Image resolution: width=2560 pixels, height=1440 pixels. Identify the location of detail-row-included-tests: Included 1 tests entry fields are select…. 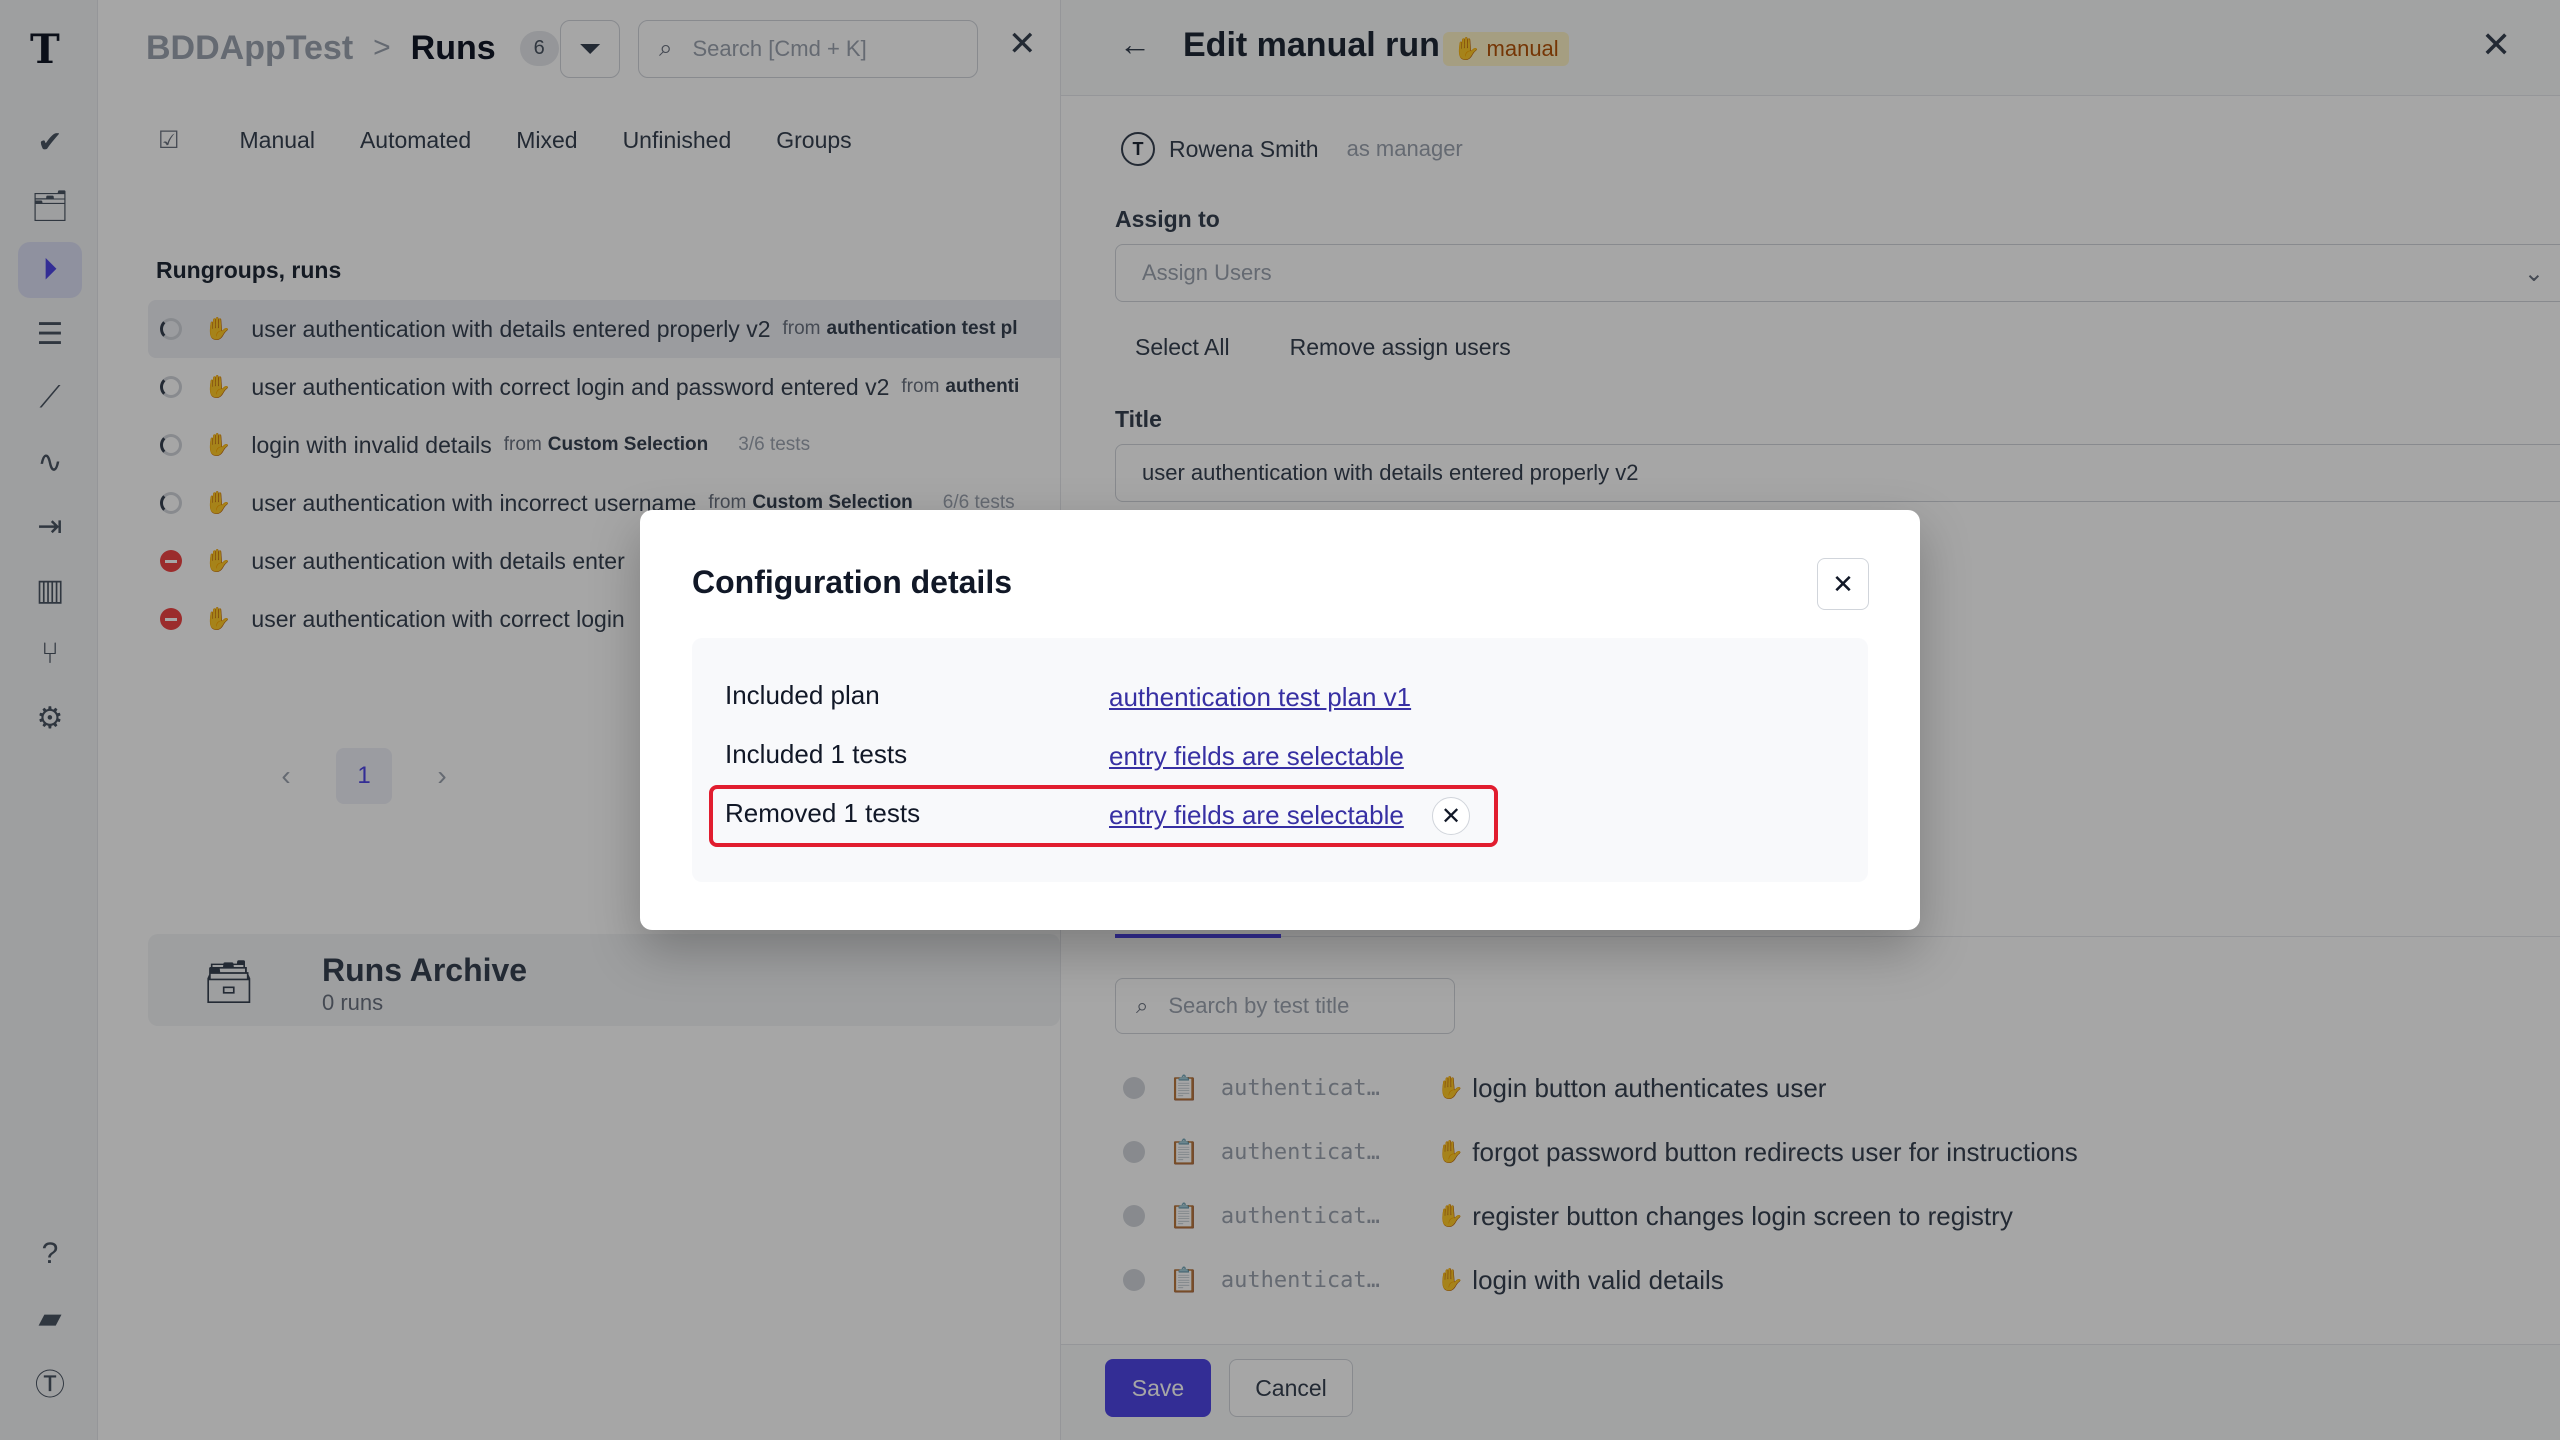
(1280, 755).